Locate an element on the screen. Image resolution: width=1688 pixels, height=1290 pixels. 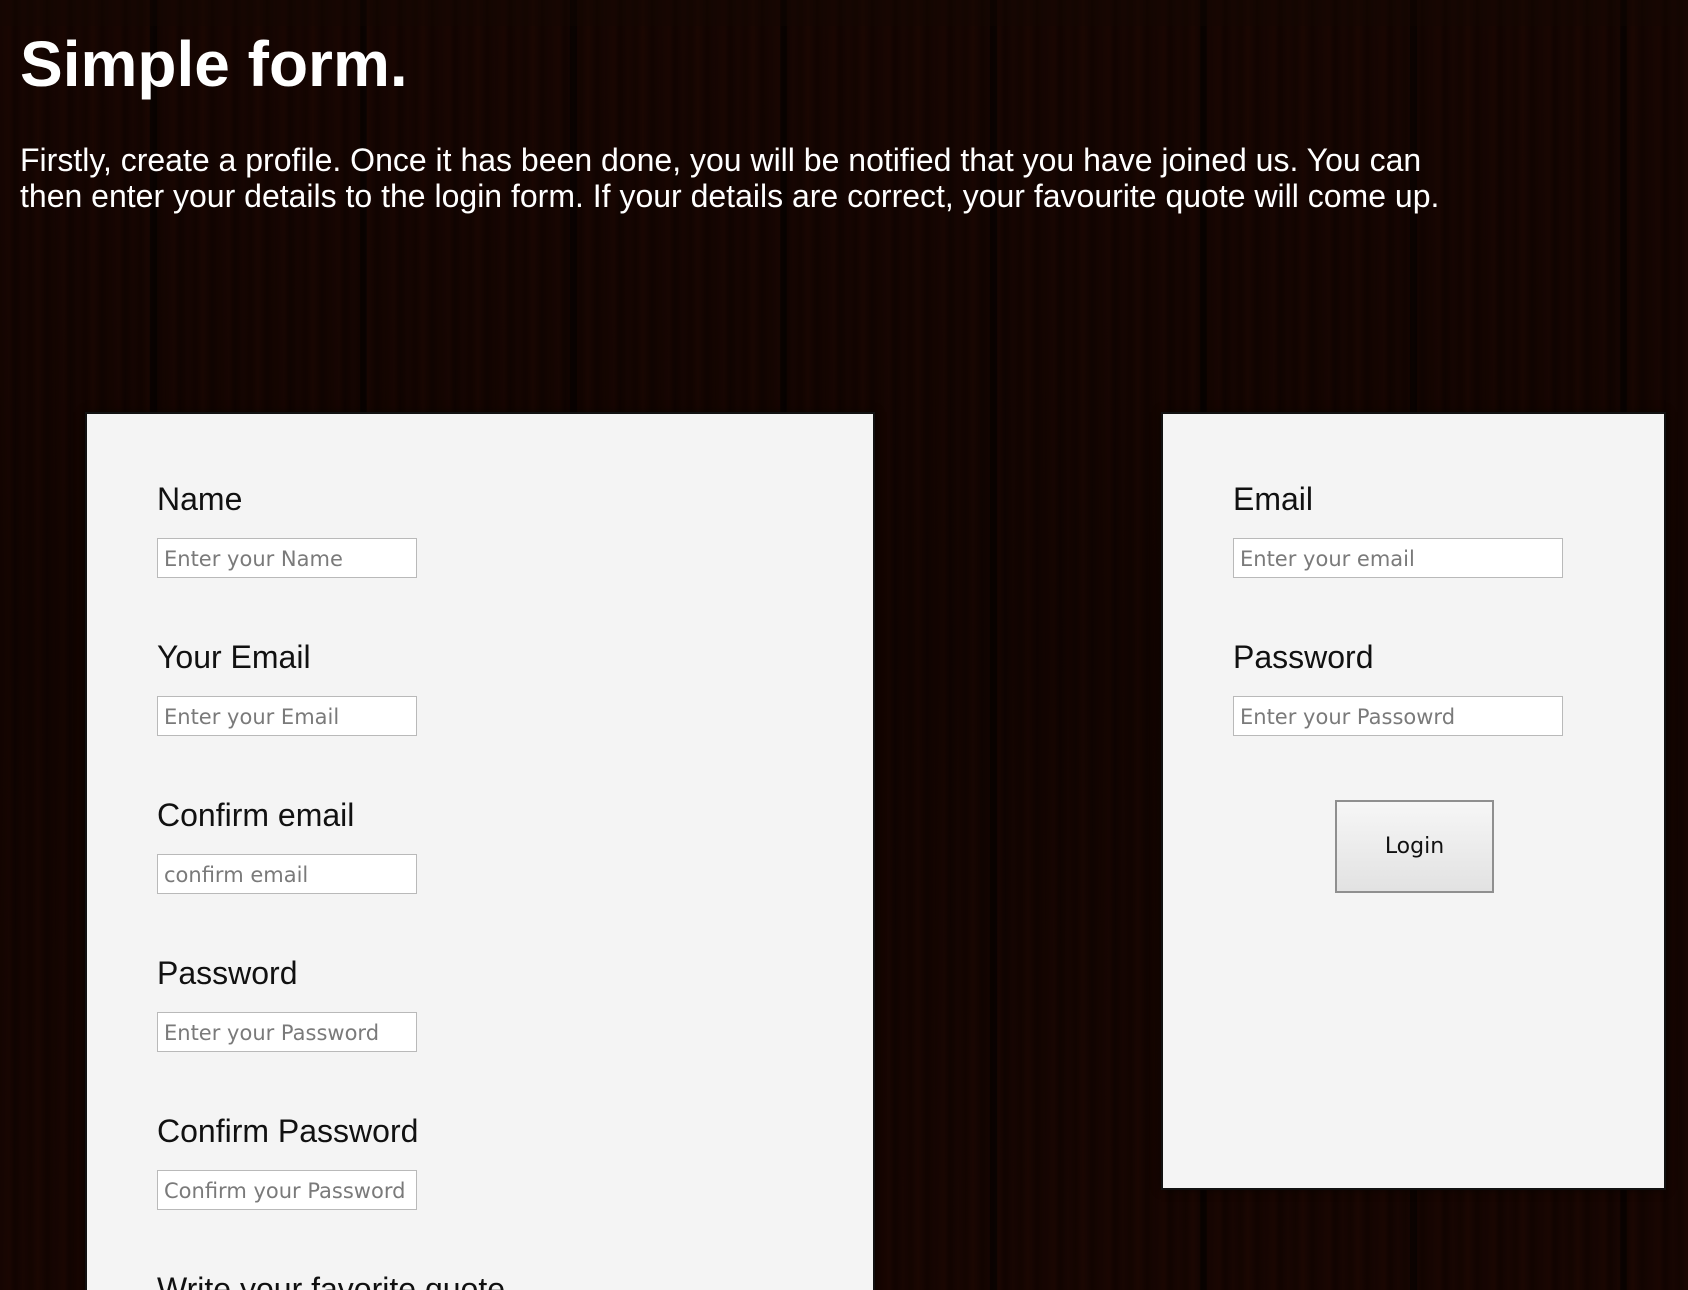
login-password-input is located at coordinates (1398, 716).